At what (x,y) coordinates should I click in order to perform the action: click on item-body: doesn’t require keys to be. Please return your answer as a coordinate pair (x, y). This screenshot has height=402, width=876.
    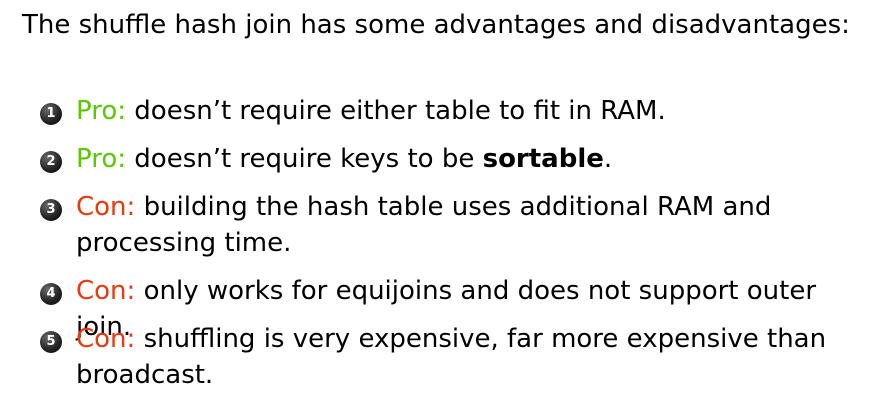
    Looking at the image, I should click on (304, 159).